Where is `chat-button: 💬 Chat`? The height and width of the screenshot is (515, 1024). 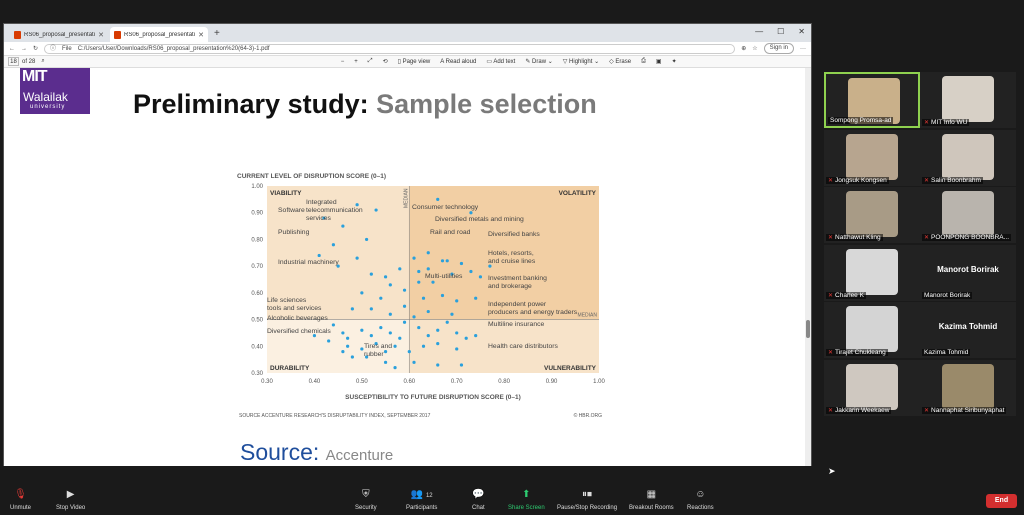 chat-button: 💬 Chat is located at coordinates (478, 500).